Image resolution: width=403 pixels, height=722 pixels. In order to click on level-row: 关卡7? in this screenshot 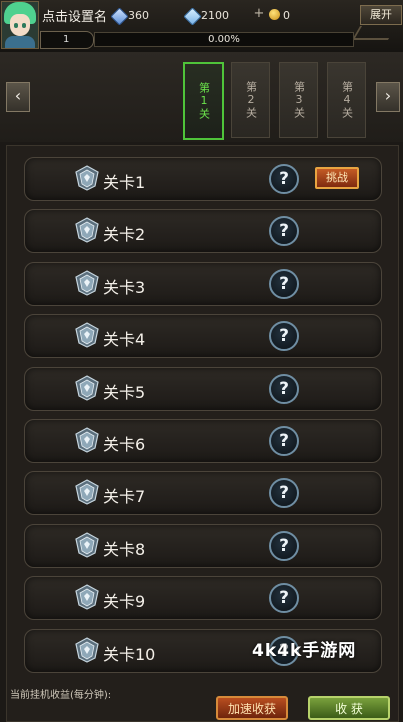, I will do `click(203, 493)`.